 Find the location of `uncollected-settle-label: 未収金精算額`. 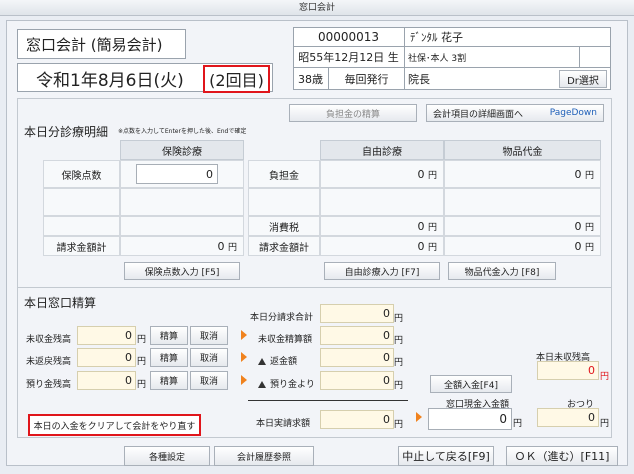

uncollected-settle-label: 未収金精算額 is located at coordinates (285, 340).